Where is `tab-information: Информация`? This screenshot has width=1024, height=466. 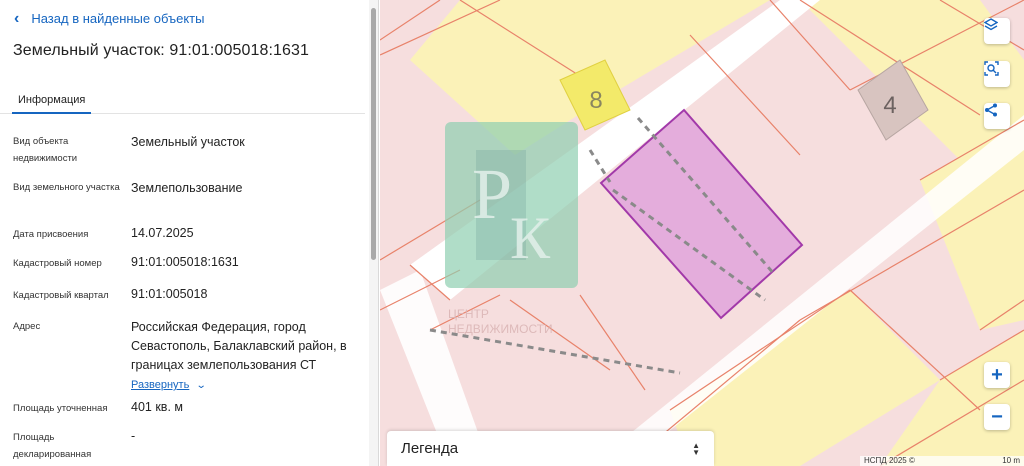 tab-information: Информация is located at coordinates (52, 100).